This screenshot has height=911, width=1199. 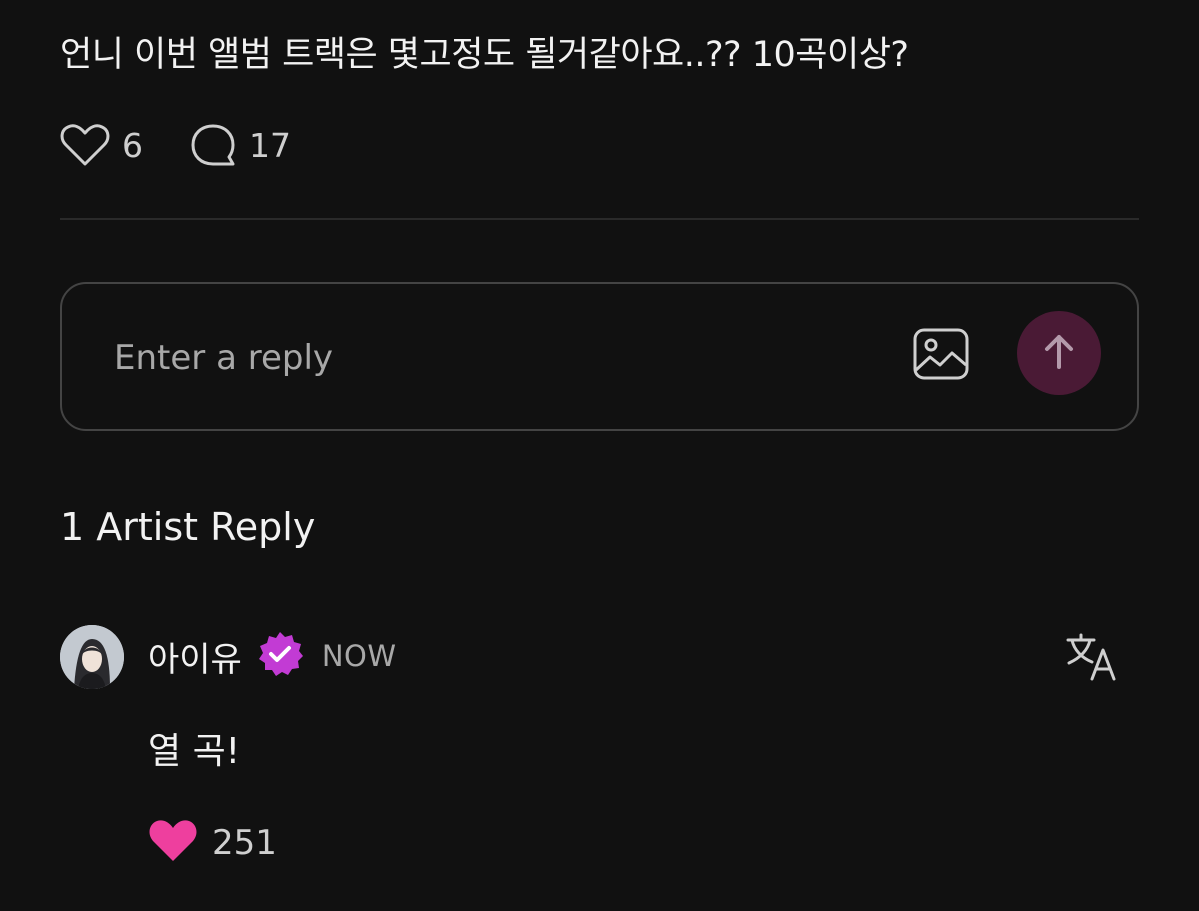 I want to click on author-name: 아이유, so click(x=195, y=656).